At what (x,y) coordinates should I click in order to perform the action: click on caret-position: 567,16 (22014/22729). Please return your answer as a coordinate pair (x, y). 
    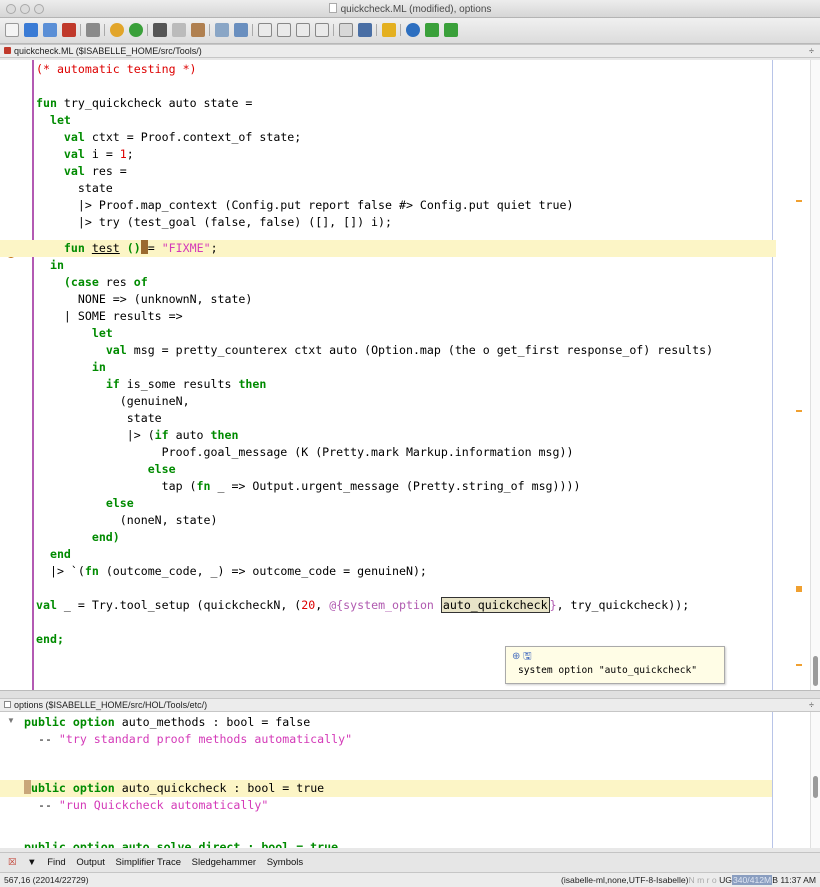
    Looking at the image, I should click on (46, 880).